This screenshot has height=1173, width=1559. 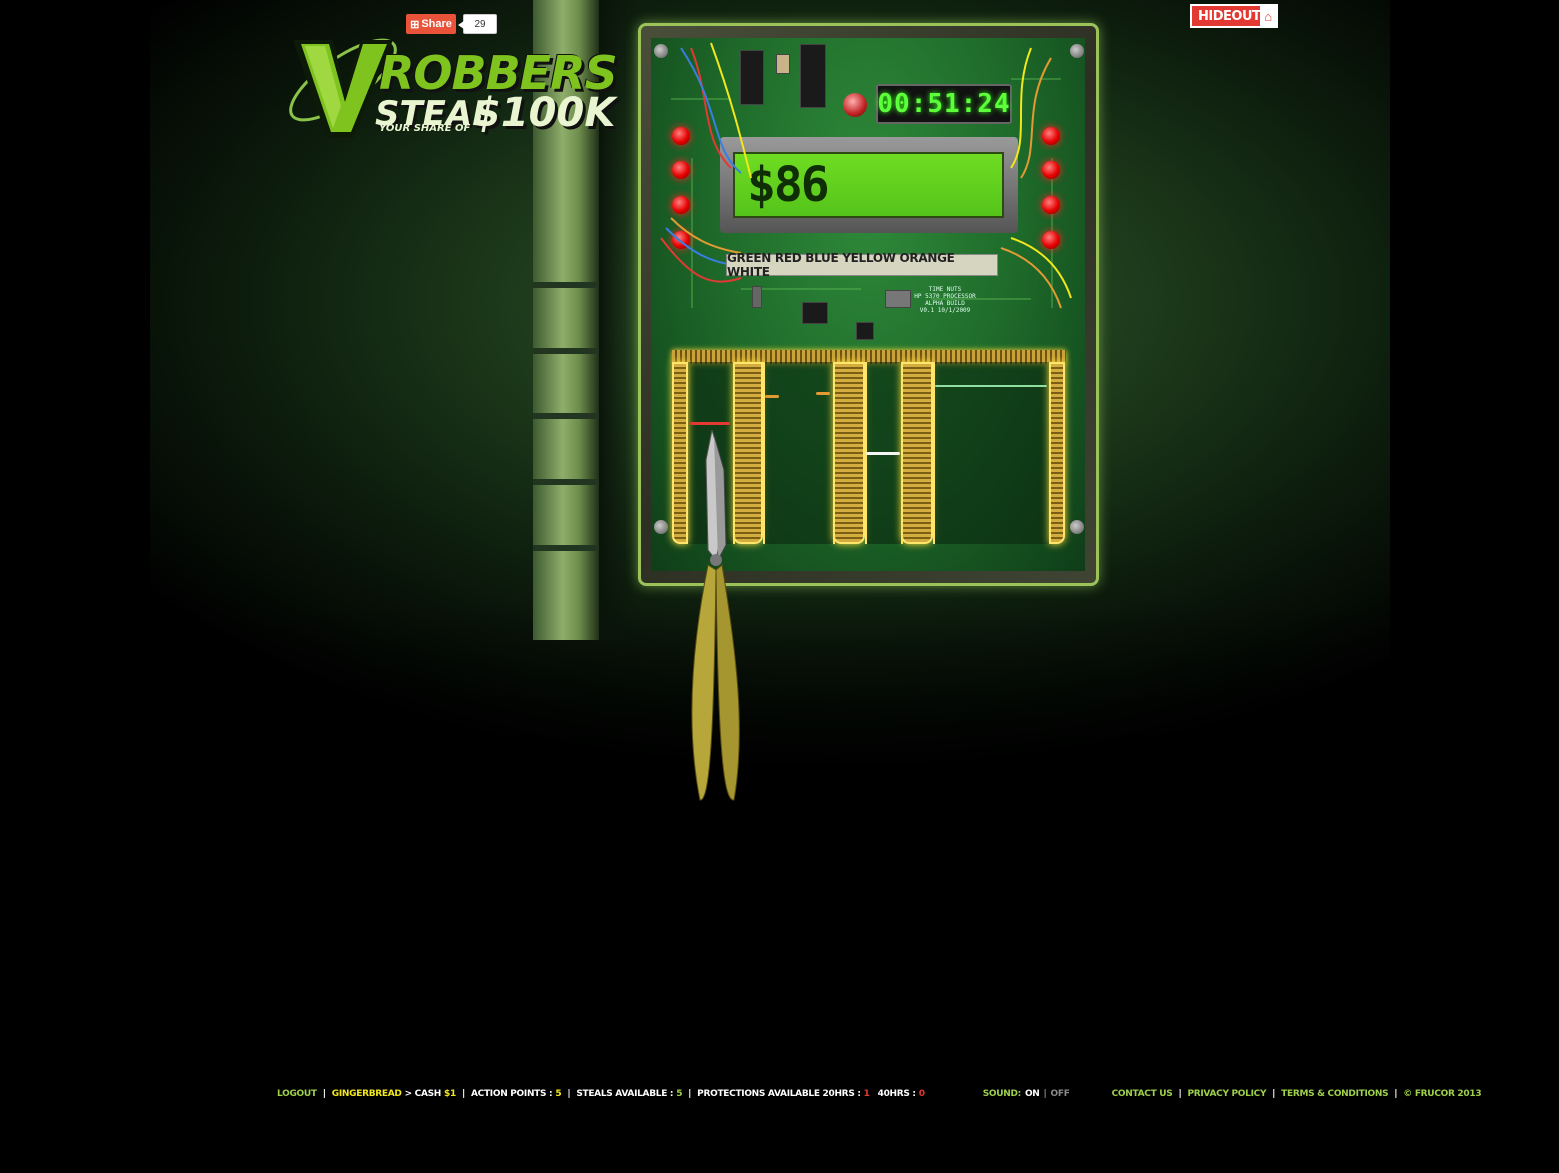 I want to click on steals-value: 5, so click(x=679, y=1094).